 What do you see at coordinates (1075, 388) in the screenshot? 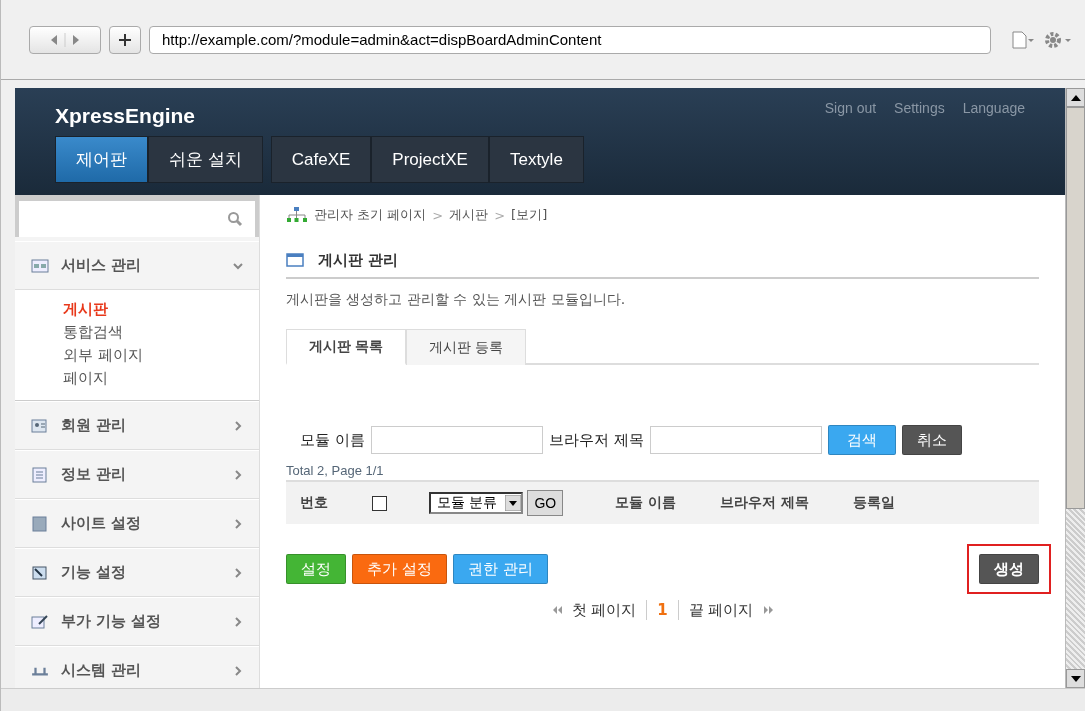
I see `vertical-scrollbar` at bounding box center [1075, 388].